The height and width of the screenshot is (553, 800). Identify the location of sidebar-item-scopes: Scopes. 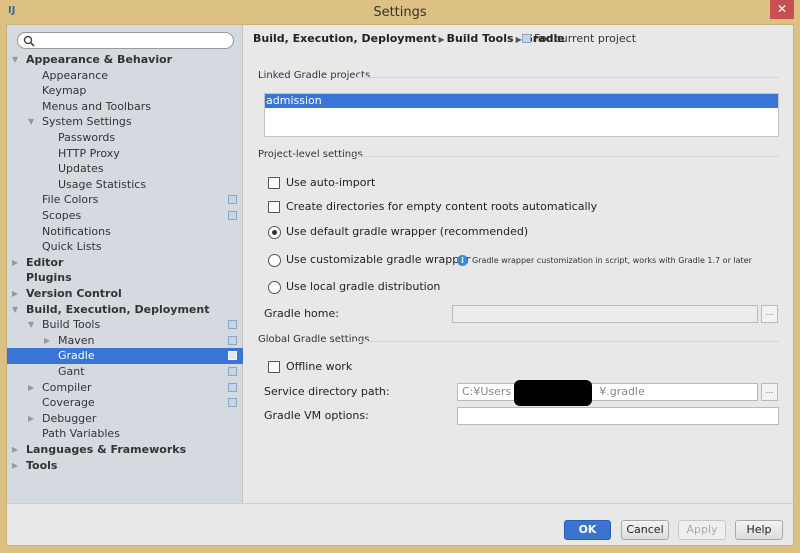
(125, 216).